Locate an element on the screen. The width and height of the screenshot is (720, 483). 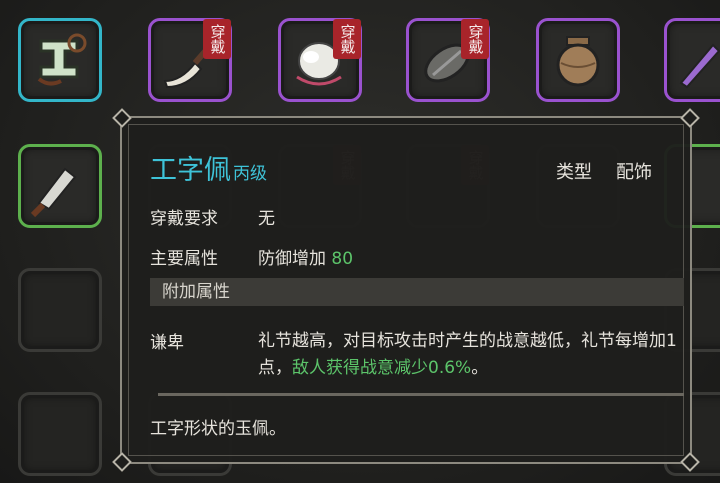
effect-description-end: 。 is located at coordinates (480, 368).